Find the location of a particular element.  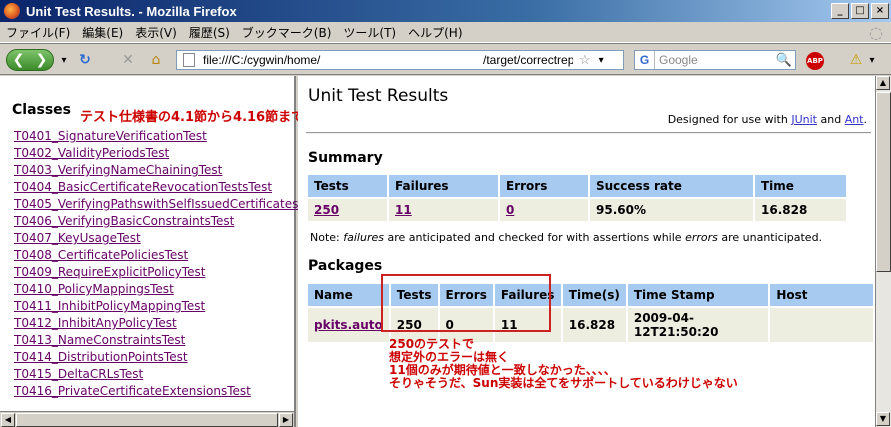

note-failures: failures is located at coordinates (363, 237).